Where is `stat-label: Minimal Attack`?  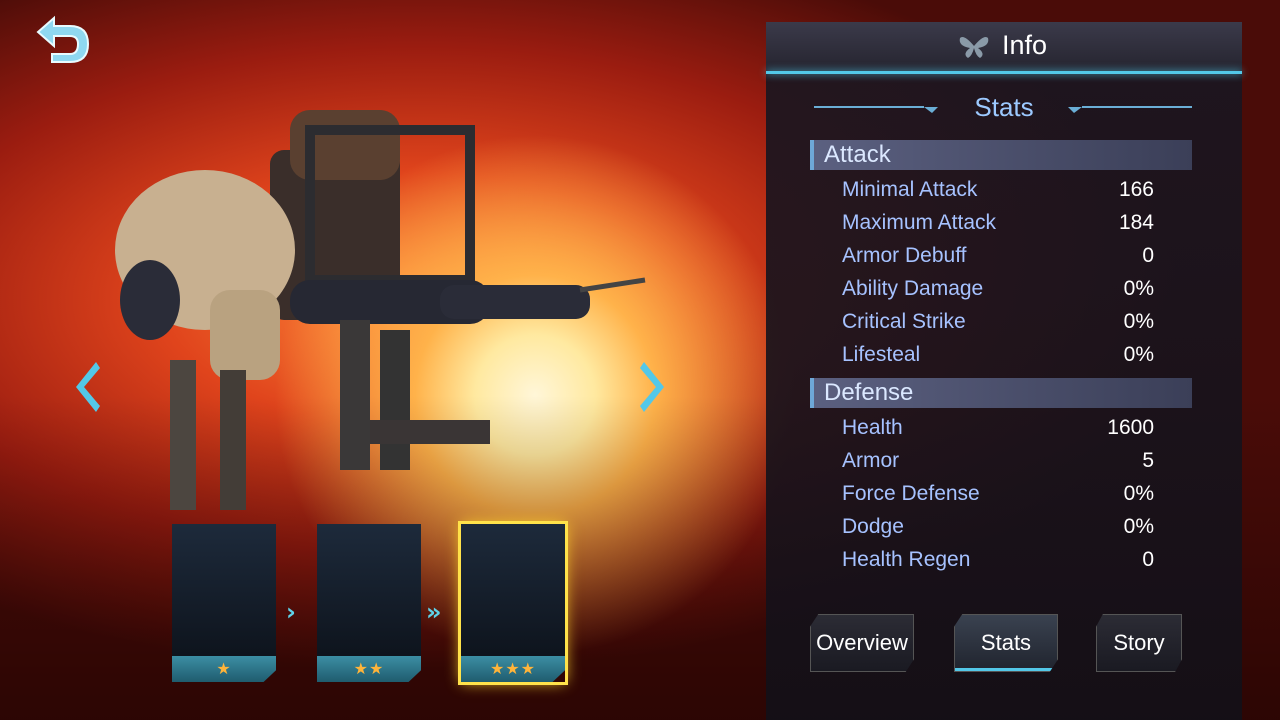
stat-label: Minimal Attack is located at coordinates (910, 189).